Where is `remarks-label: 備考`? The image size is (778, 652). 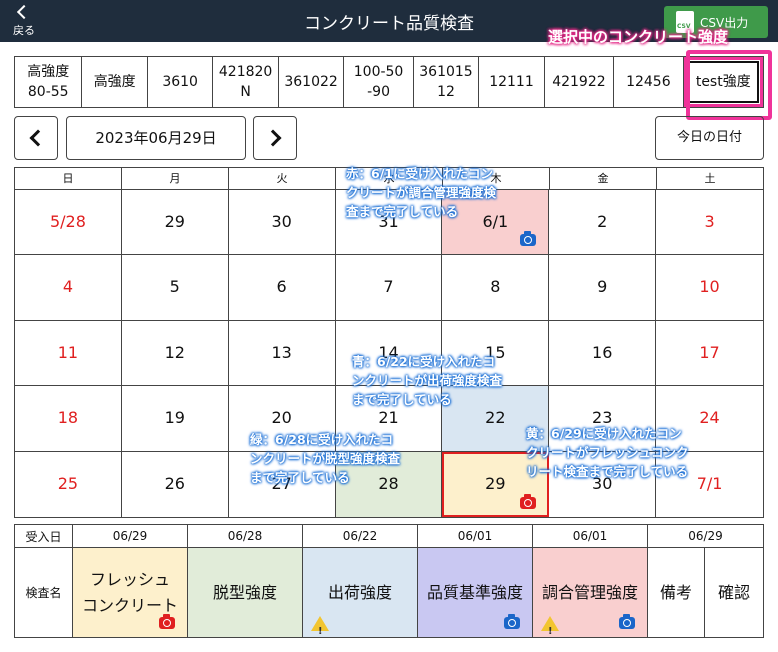
remarks-label: 備考 is located at coordinates (675, 592).